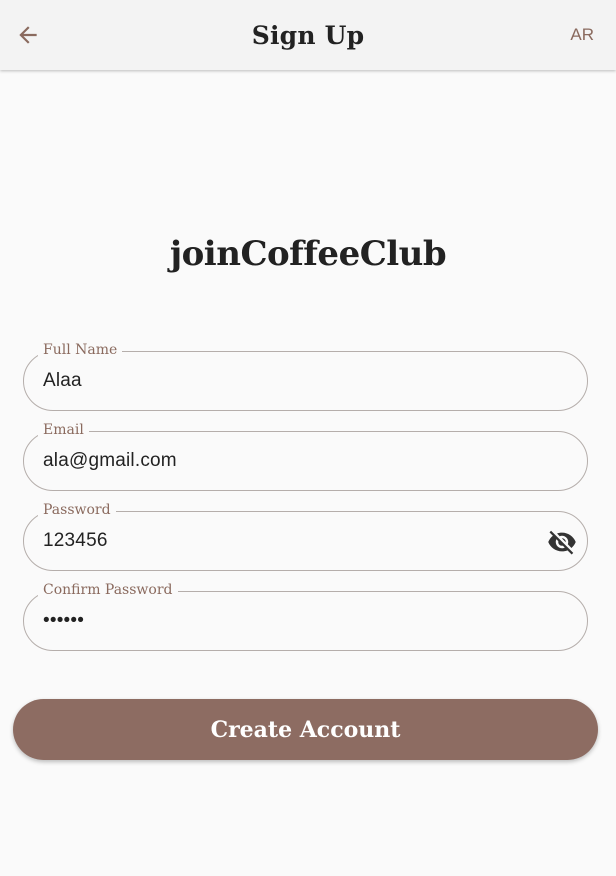  I want to click on full-name-label: Full Name, so click(80, 350).